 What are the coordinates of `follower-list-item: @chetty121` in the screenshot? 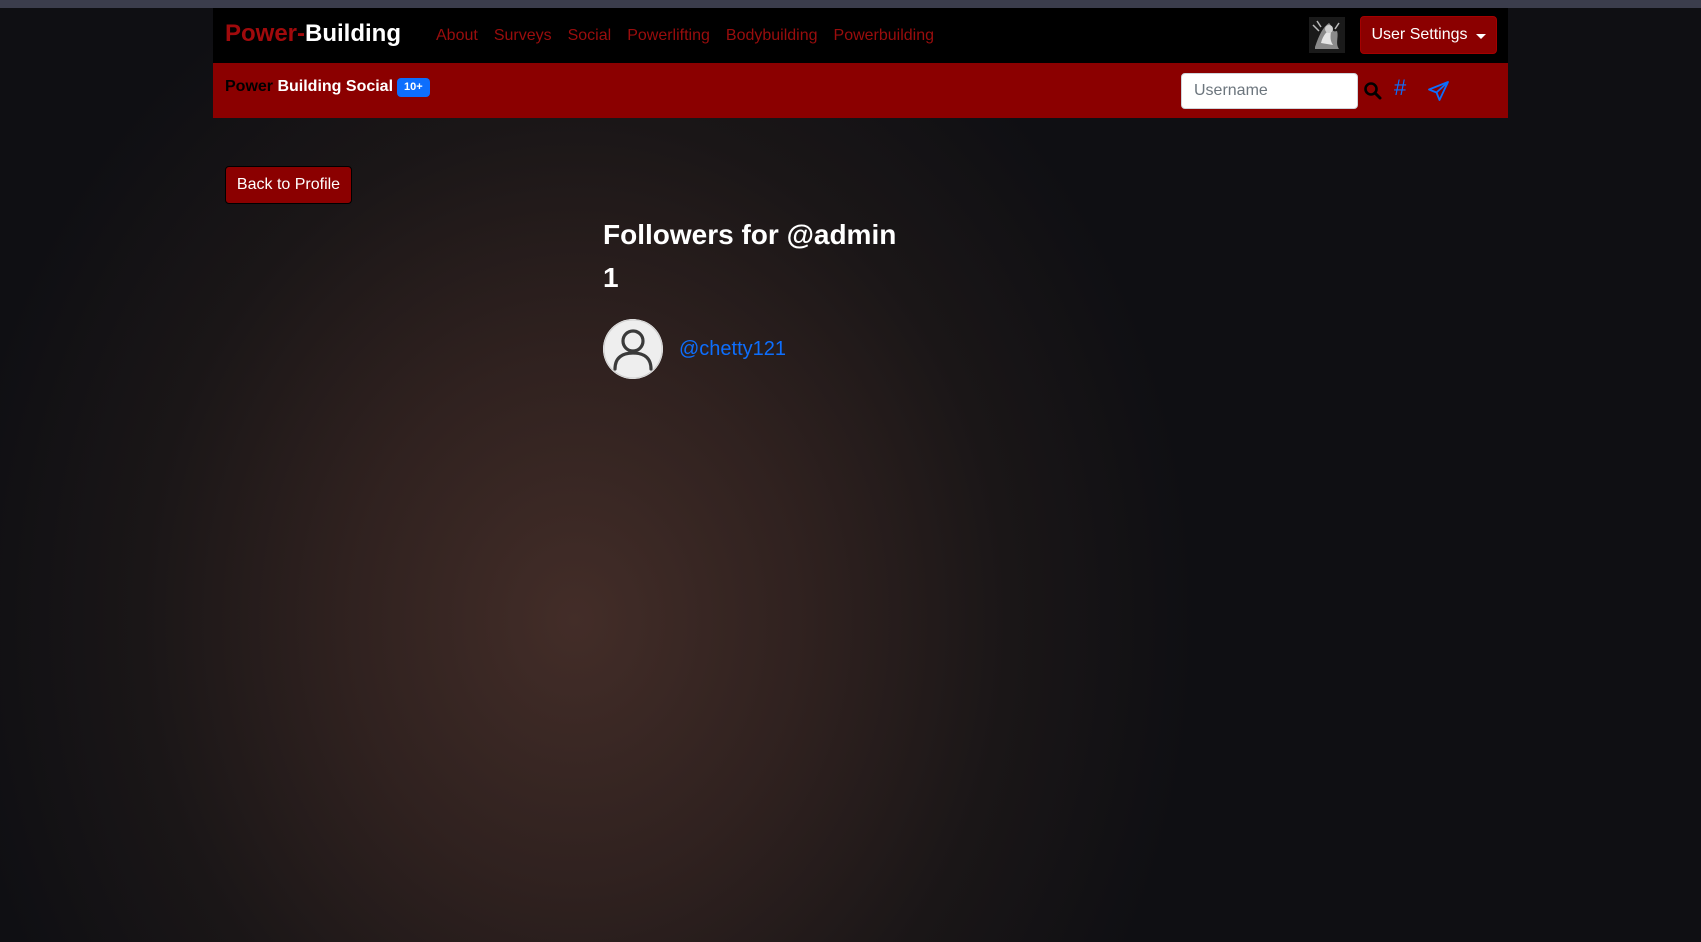 It's located at (694, 349).